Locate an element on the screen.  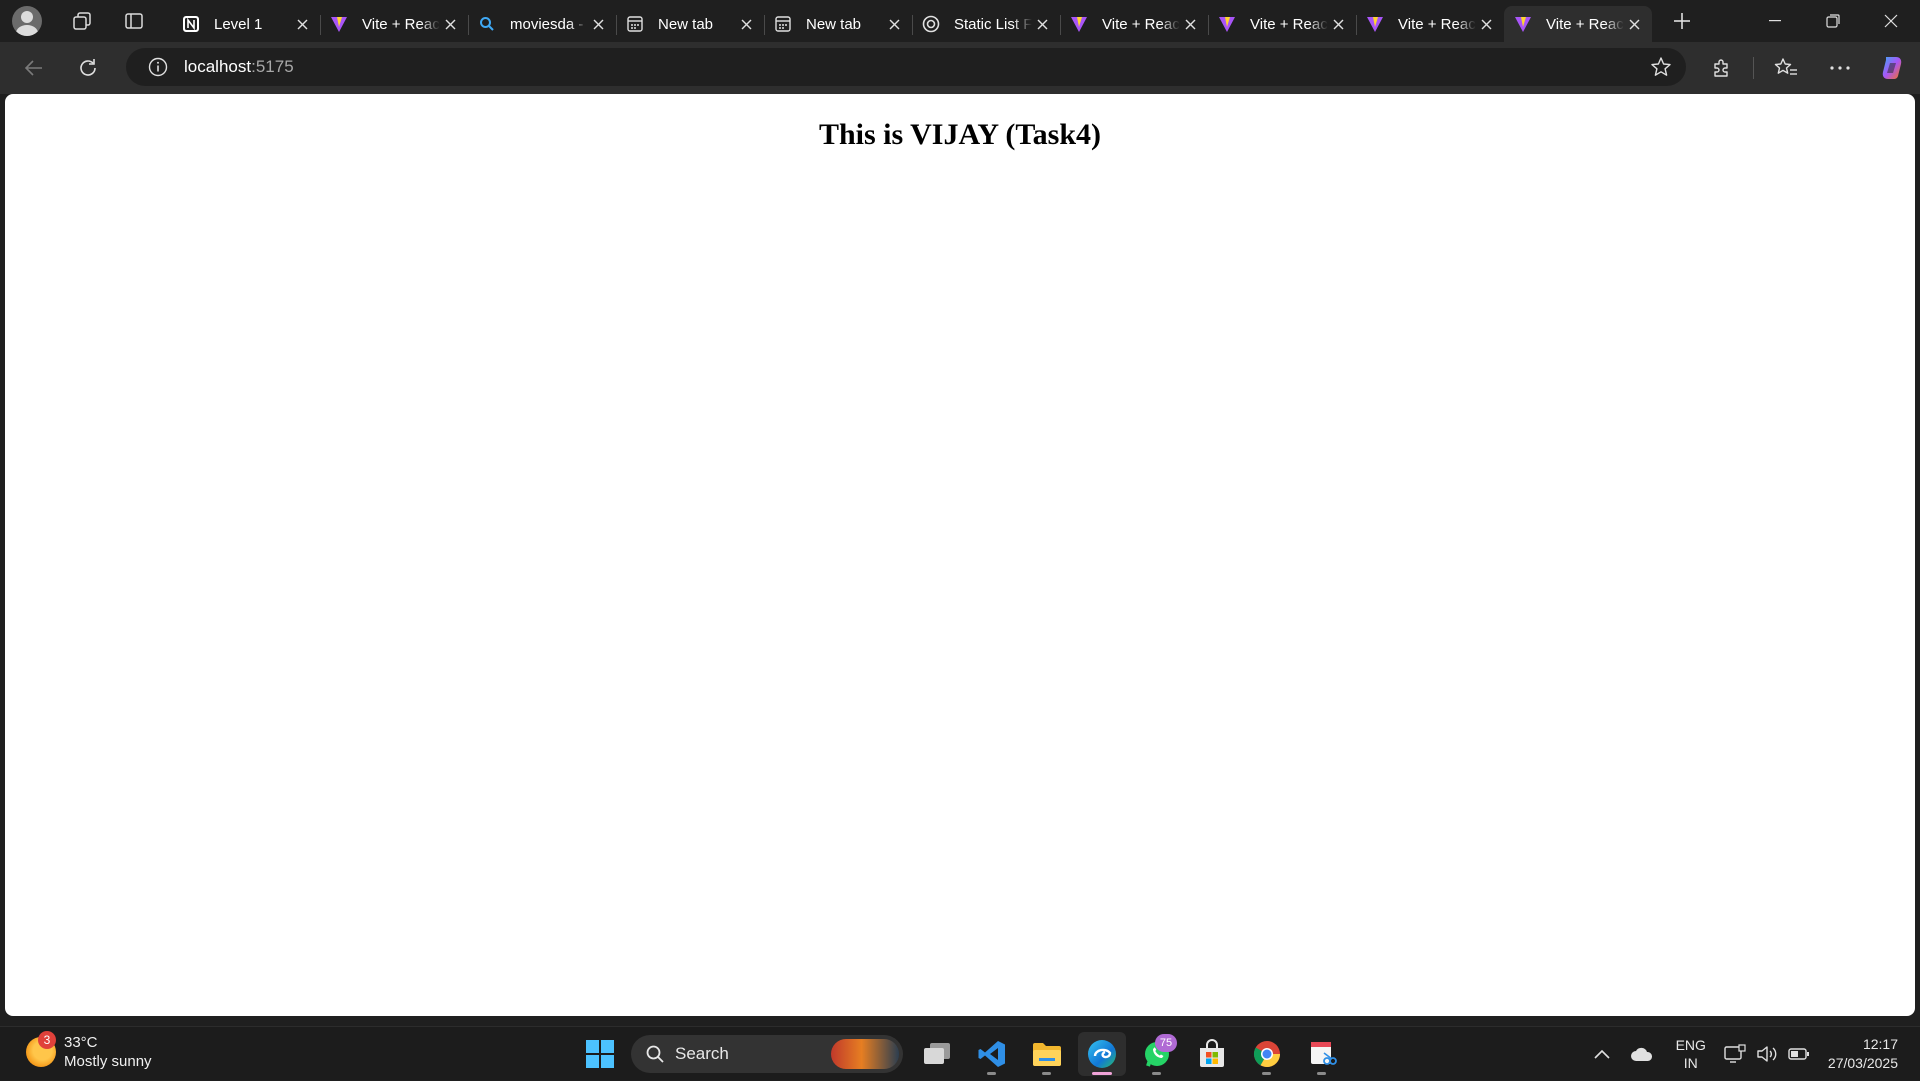
onedrive-cloud-icon is located at coordinates (1642, 1054).